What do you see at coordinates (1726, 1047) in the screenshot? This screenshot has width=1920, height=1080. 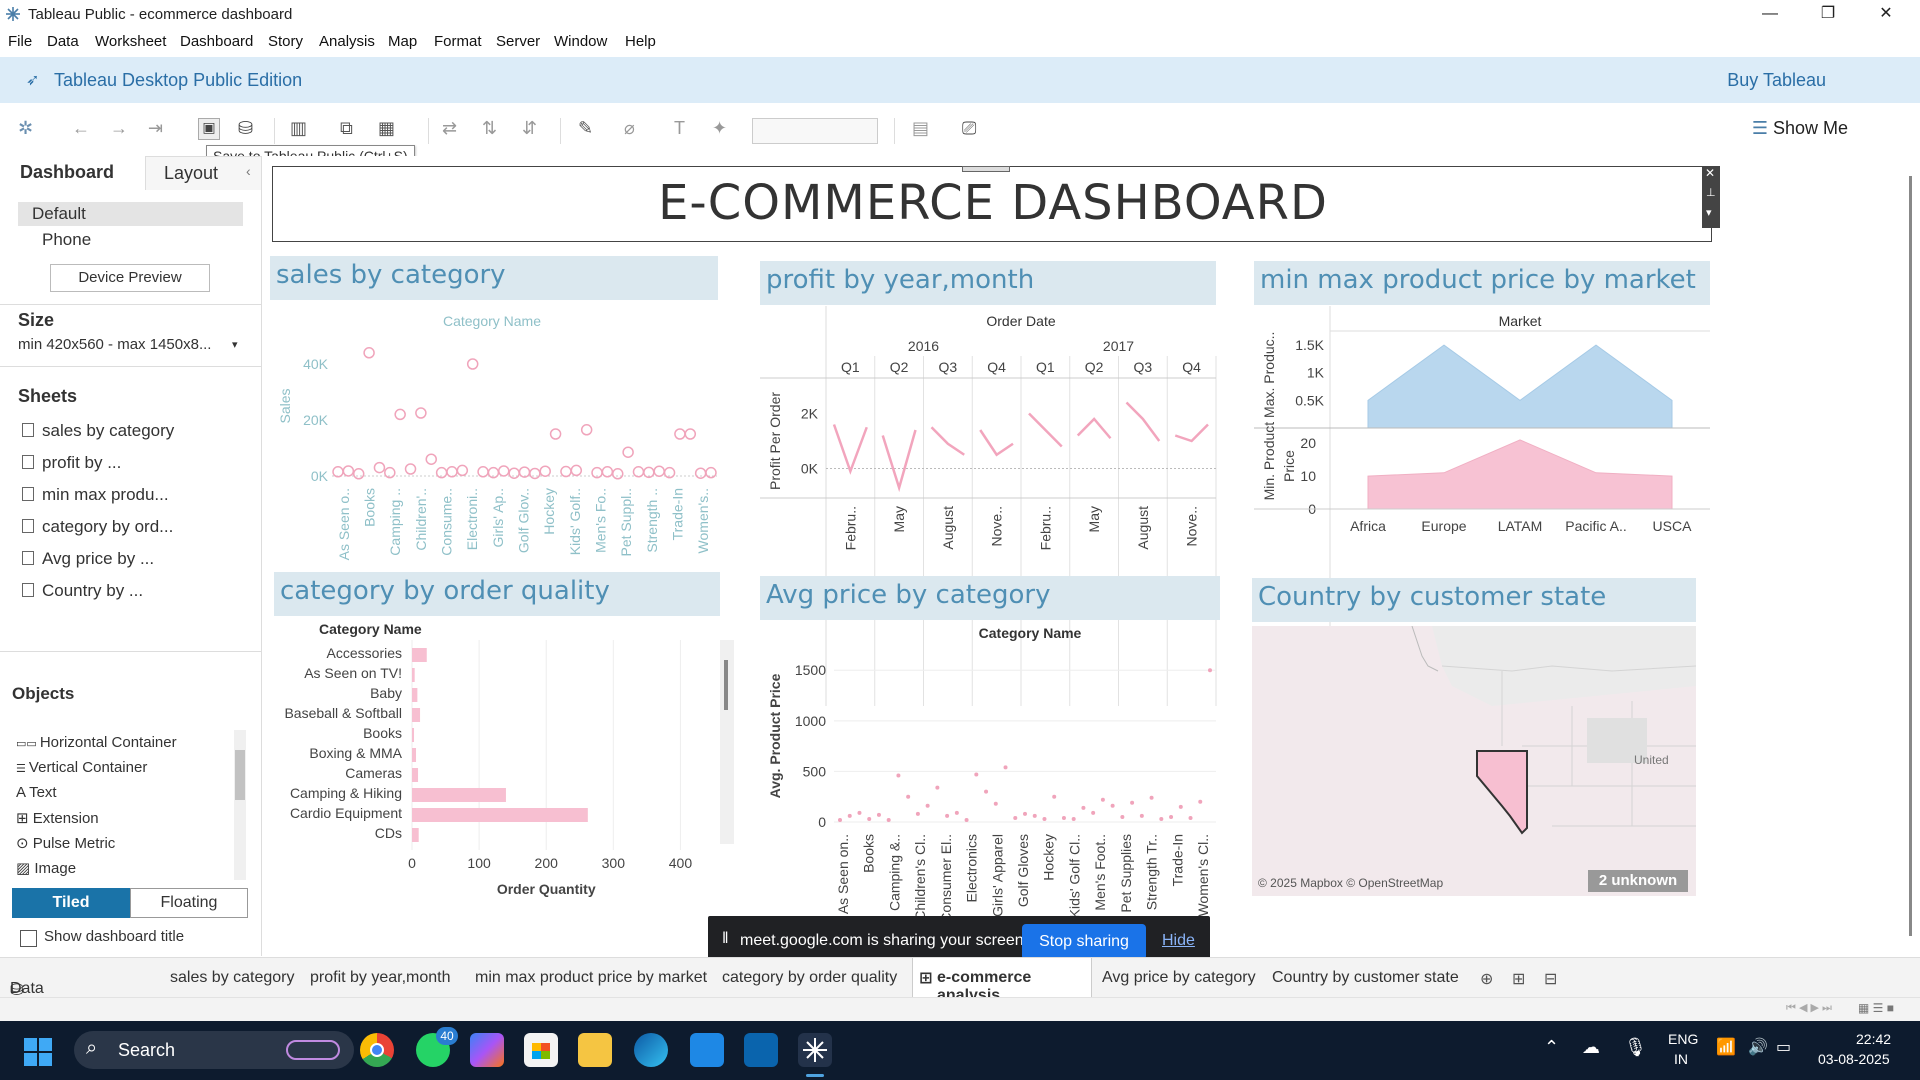 I see `wifi-icon: 📶` at bounding box center [1726, 1047].